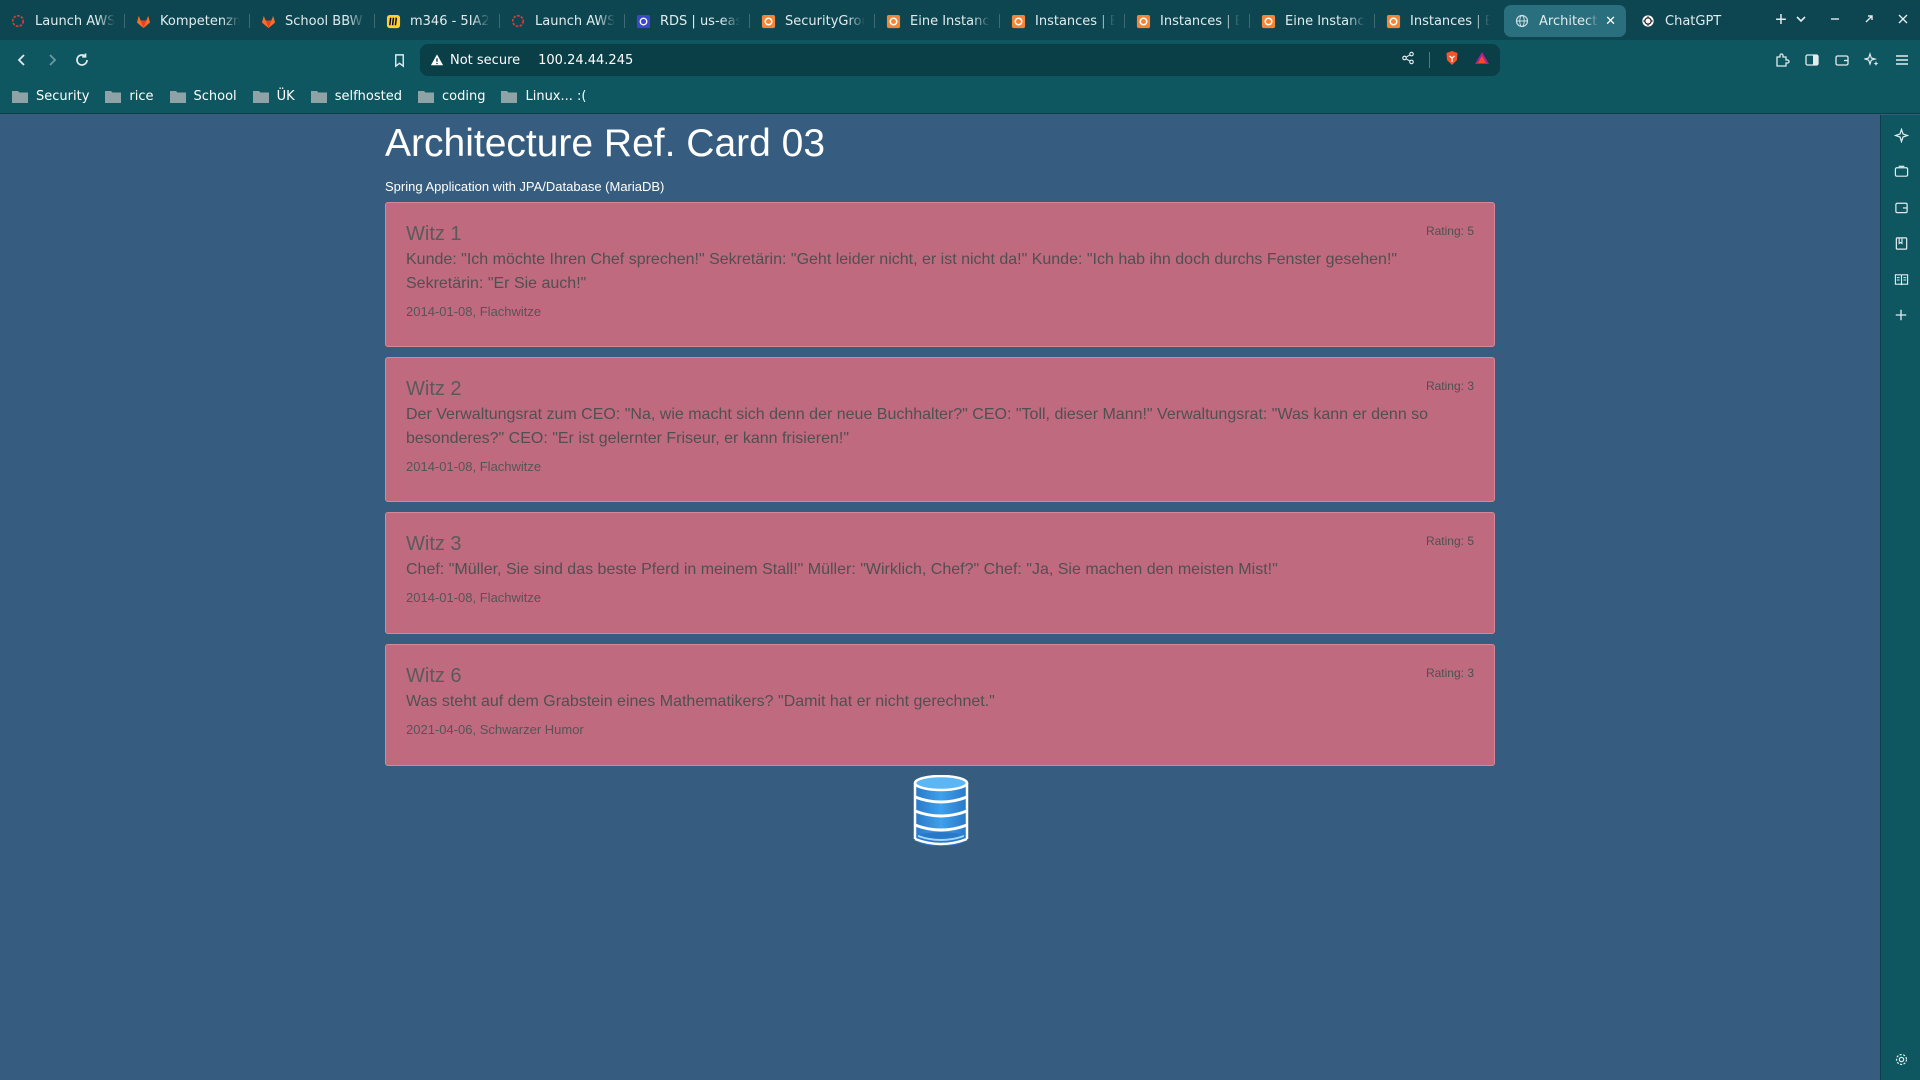 The height and width of the screenshot is (1080, 1920). What do you see at coordinates (1449, 673) in the screenshot?
I see `joke-rating: Rating: 3` at bounding box center [1449, 673].